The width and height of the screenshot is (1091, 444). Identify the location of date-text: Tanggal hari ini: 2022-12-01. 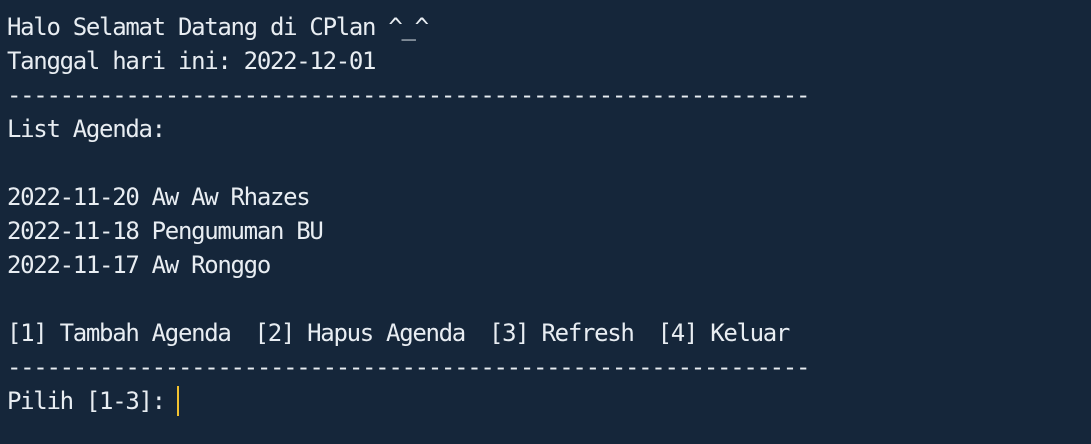
(191, 61).